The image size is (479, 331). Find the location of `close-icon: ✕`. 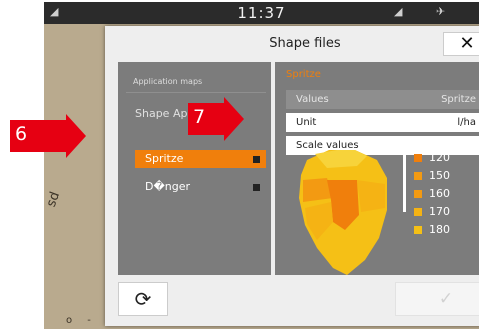

close-icon: ✕ is located at coordinates (467, 43).